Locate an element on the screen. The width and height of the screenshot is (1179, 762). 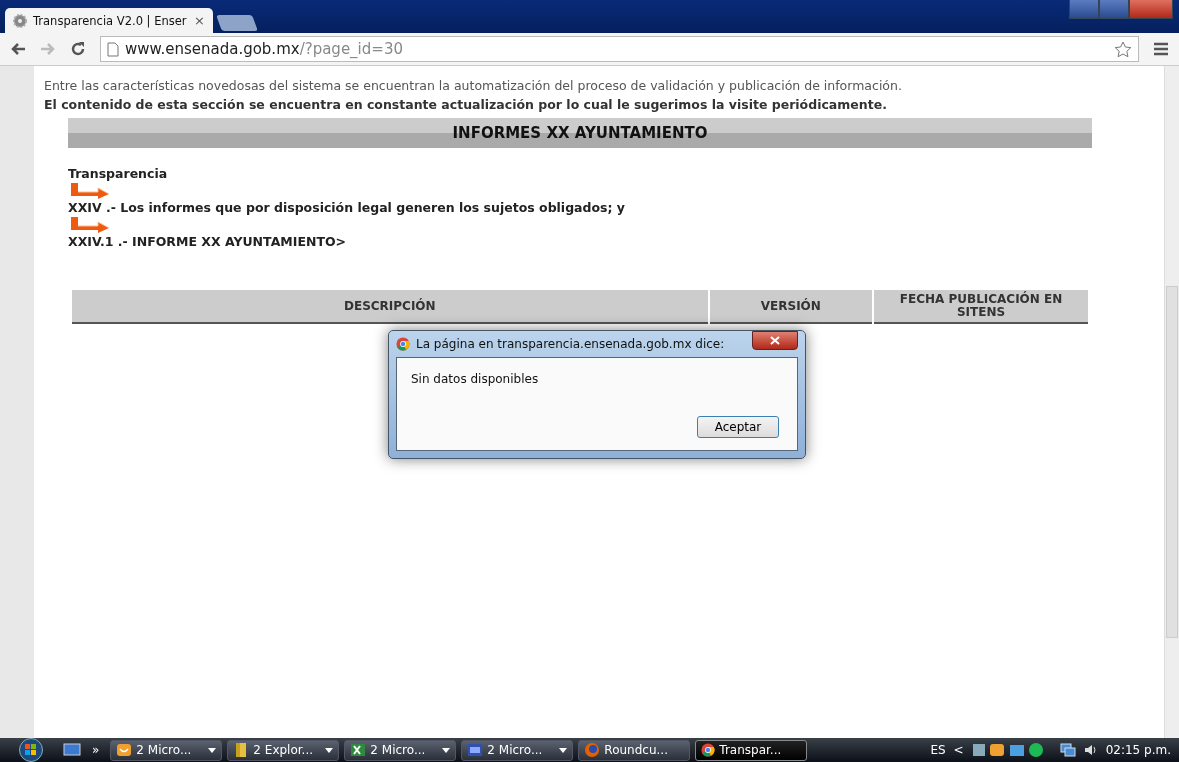
new-tab-button is located at coordinates (237, 23).